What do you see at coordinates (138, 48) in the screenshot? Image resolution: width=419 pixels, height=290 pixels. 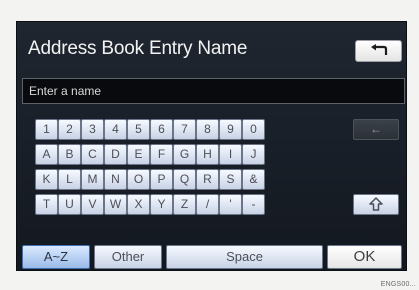 I see `page-title: Address Book Entry Name` at bounding box center [138, 48].